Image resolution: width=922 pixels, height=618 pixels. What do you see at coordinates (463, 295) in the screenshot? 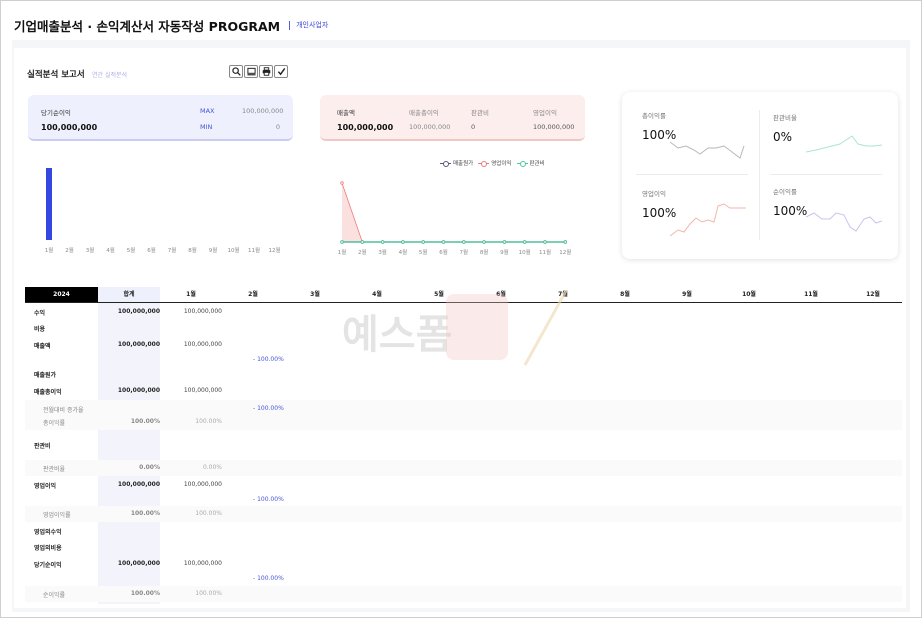
I see `table-header: 2024 합계 1월 2월 3월 4월 5월 6월 7월 8월 9월 10월 11월 12월` at bounding box center [463, 295].